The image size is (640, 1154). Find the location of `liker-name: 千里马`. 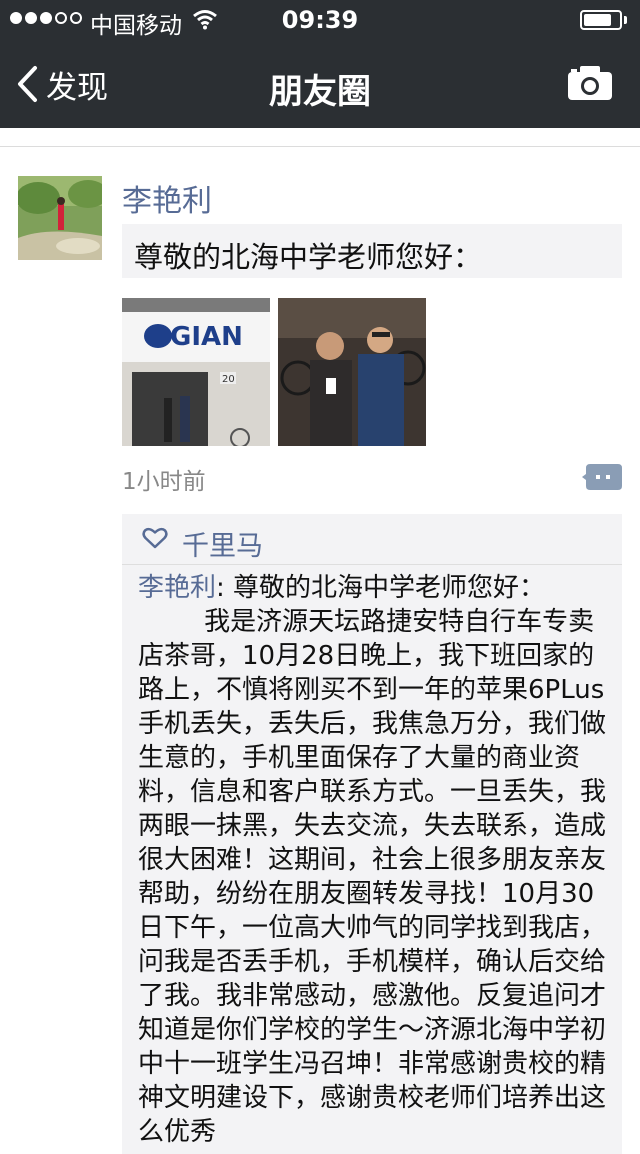

liker-name: 千里马 is located at coordinates (222, 543).